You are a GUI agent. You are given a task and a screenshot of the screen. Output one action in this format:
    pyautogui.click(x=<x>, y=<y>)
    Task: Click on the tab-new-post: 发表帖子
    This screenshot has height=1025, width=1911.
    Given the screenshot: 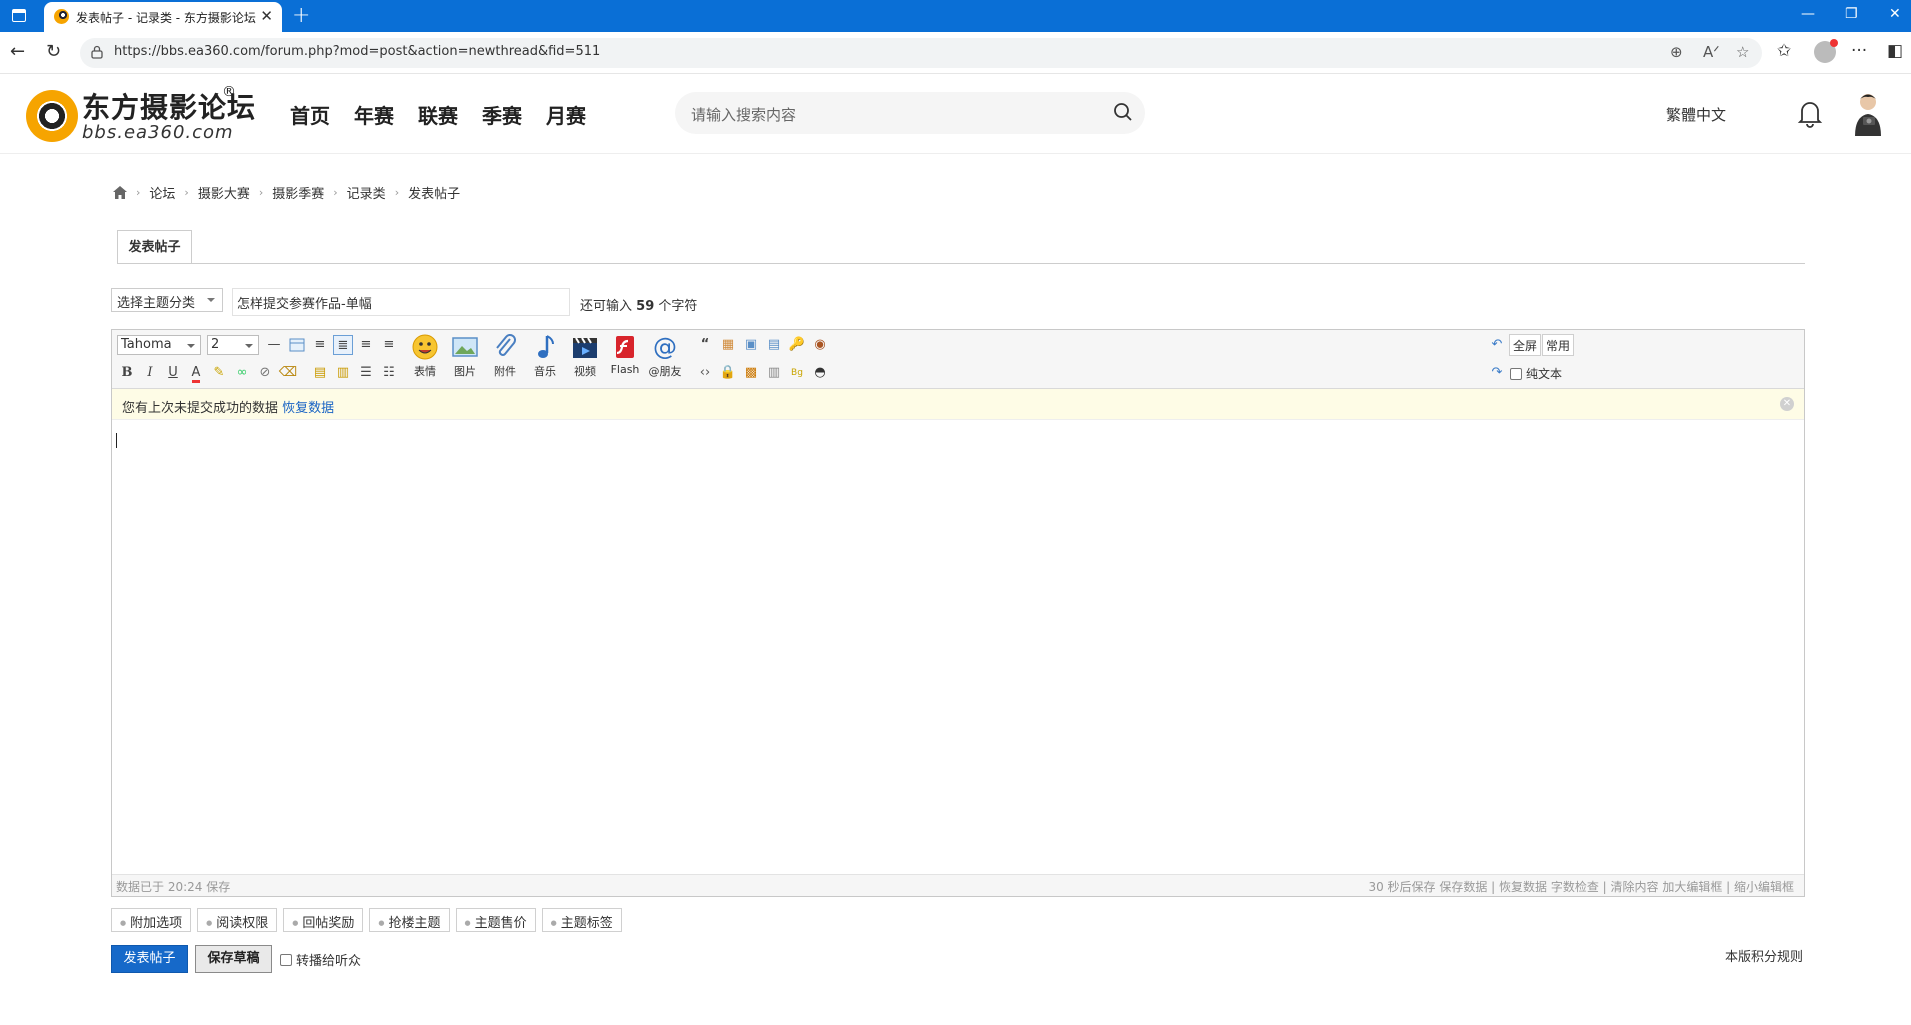 What is the action you would take?
    pyautogui.click(x=154, y=247)
    